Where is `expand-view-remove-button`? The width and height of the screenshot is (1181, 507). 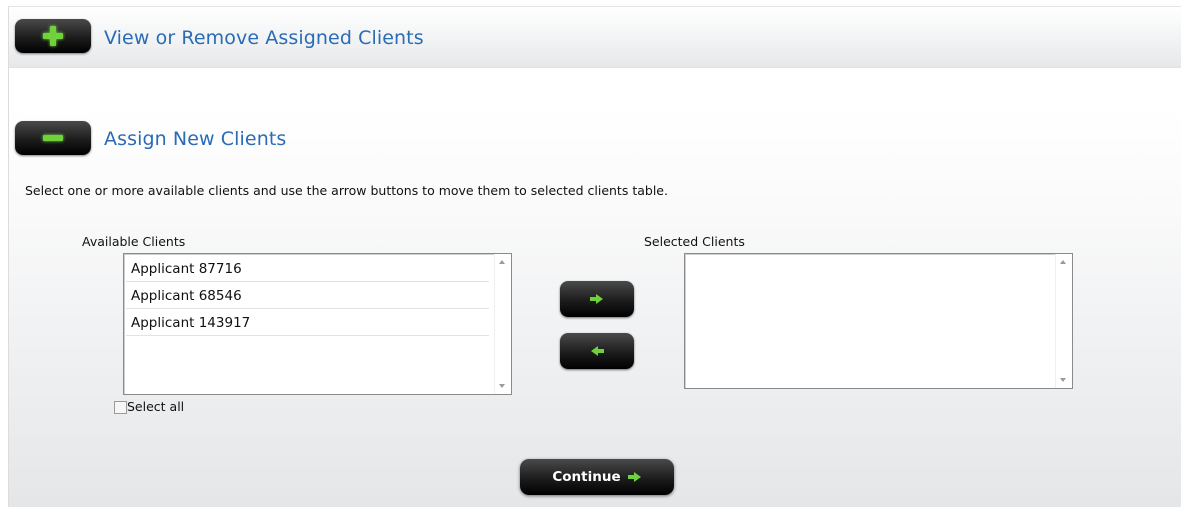 expand-view-remove-button is located at coordinates (53, 36).